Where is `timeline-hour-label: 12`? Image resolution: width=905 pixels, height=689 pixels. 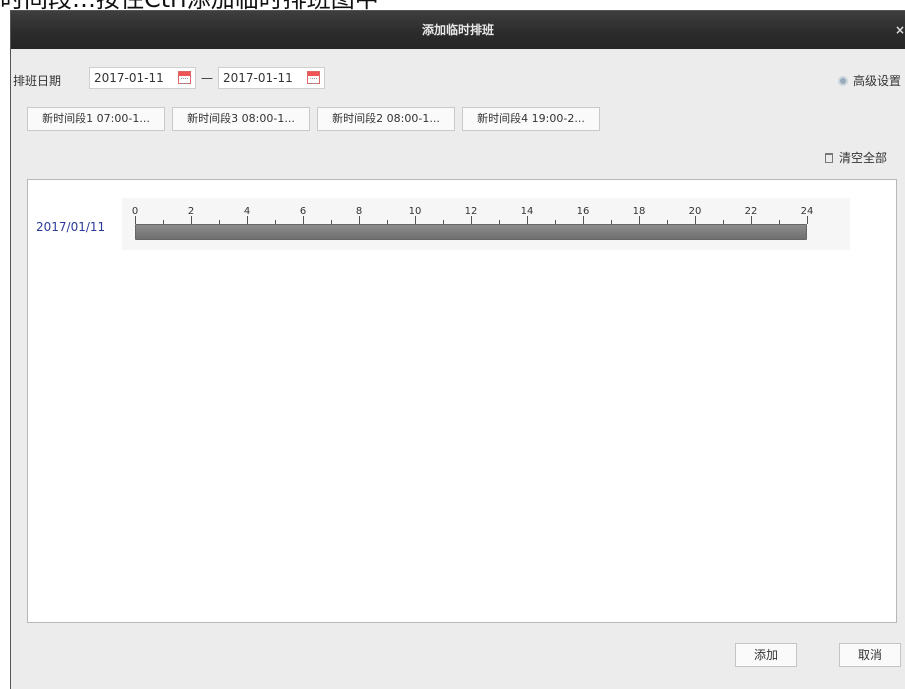
timeline-hour-label: 12 is located at coordinates (471, 211).